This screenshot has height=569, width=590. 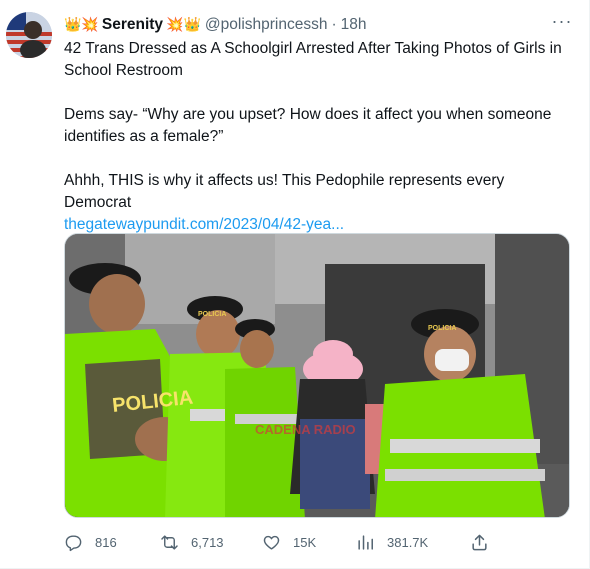 I want to click on retweet-count: 6,713, so click(x=207, y=542).